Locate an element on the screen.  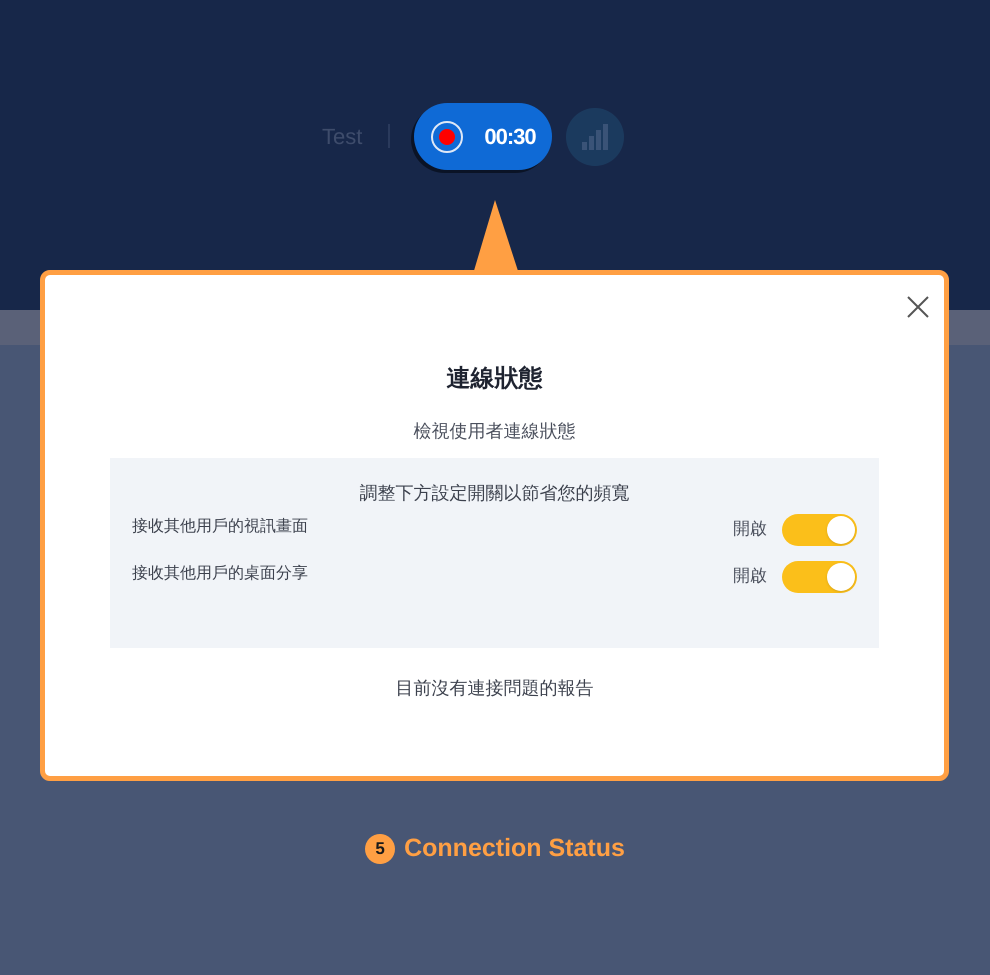
dialog-title: 連線狀態 is located at coordinates (494, 378).